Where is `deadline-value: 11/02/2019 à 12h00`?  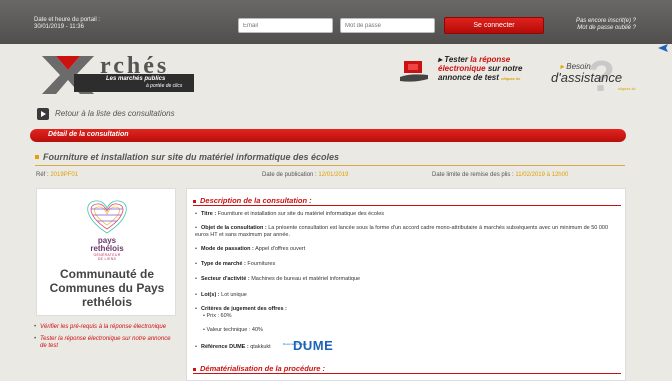
deadline-value: 11/02/2019 à 12h00 is located at coordinates (542, 175).